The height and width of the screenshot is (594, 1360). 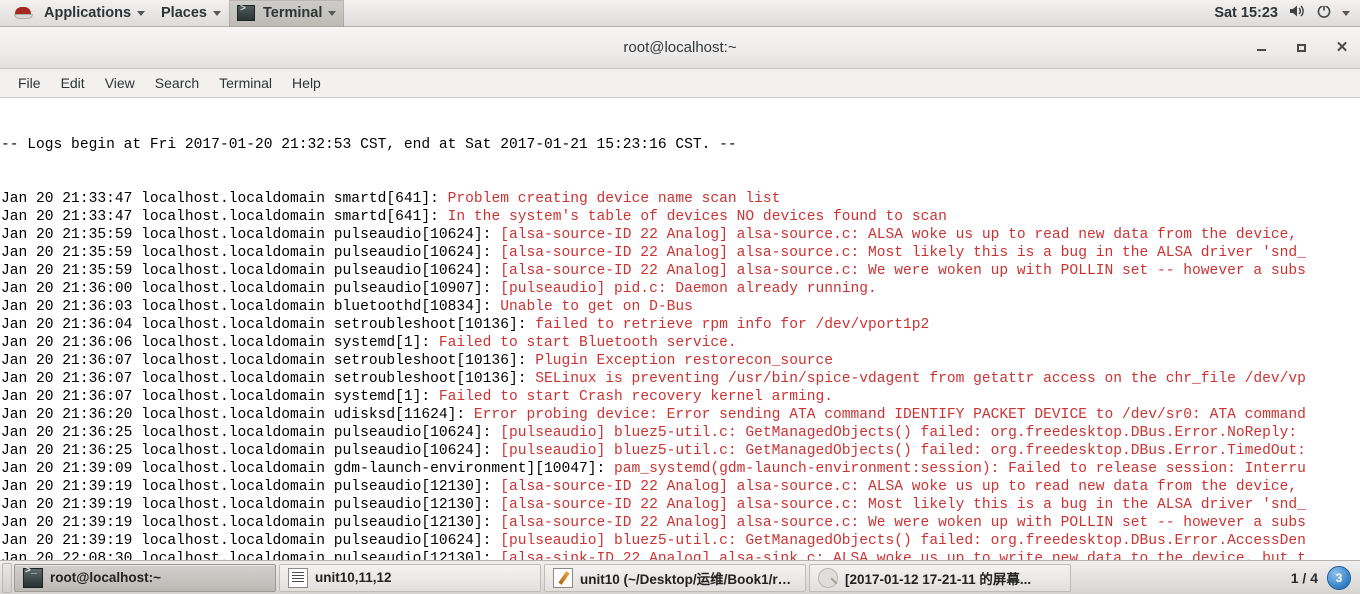 What do you see at coordinates (177, 83) in the screenshot?
I see `menu-search: Search` at bounding box center [177, 83].